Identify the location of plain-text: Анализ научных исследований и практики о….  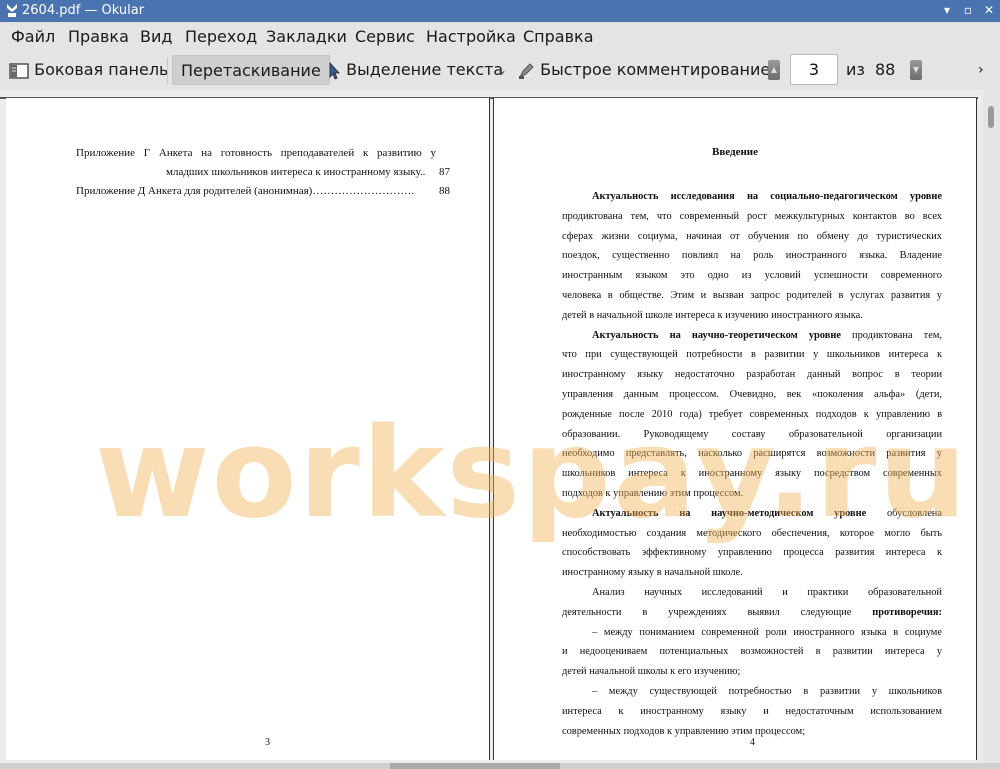
(767, 592).